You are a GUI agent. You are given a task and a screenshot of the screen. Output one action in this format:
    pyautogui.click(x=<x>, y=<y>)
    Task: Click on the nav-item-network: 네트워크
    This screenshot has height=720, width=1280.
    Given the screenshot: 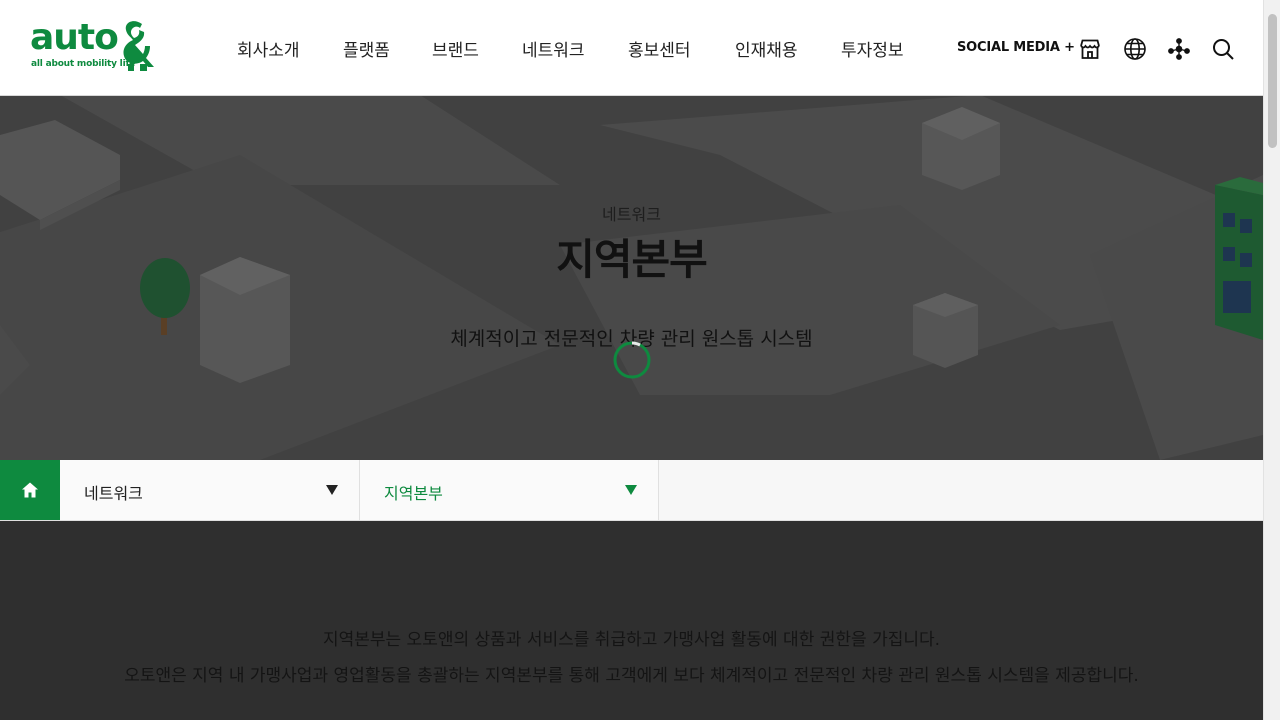 What is the action you would take?
    pyautogui.click(x=553, y=48)
    